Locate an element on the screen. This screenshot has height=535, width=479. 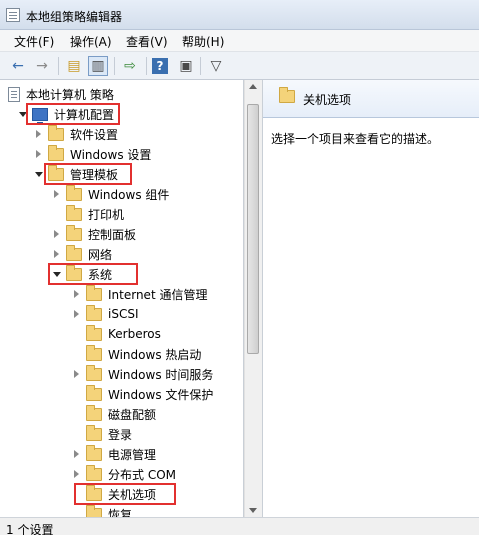
details-description: 选择一个项目来查看它的描述。 is located at coordinates (355, 139).